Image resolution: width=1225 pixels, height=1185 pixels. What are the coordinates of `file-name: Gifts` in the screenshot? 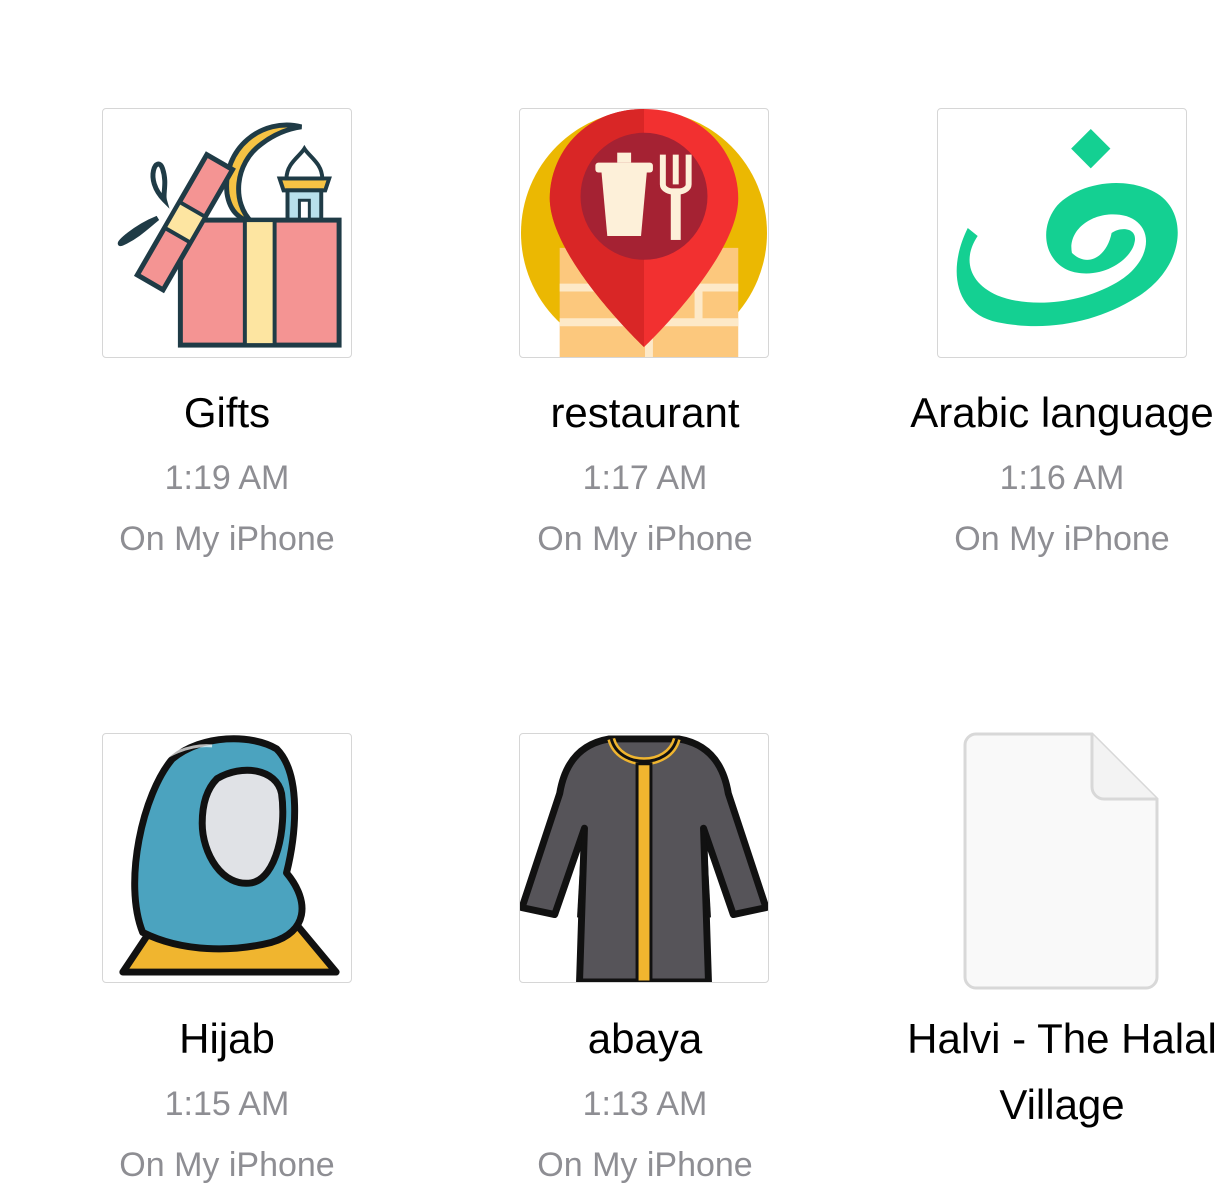 It's located at (227, 412).